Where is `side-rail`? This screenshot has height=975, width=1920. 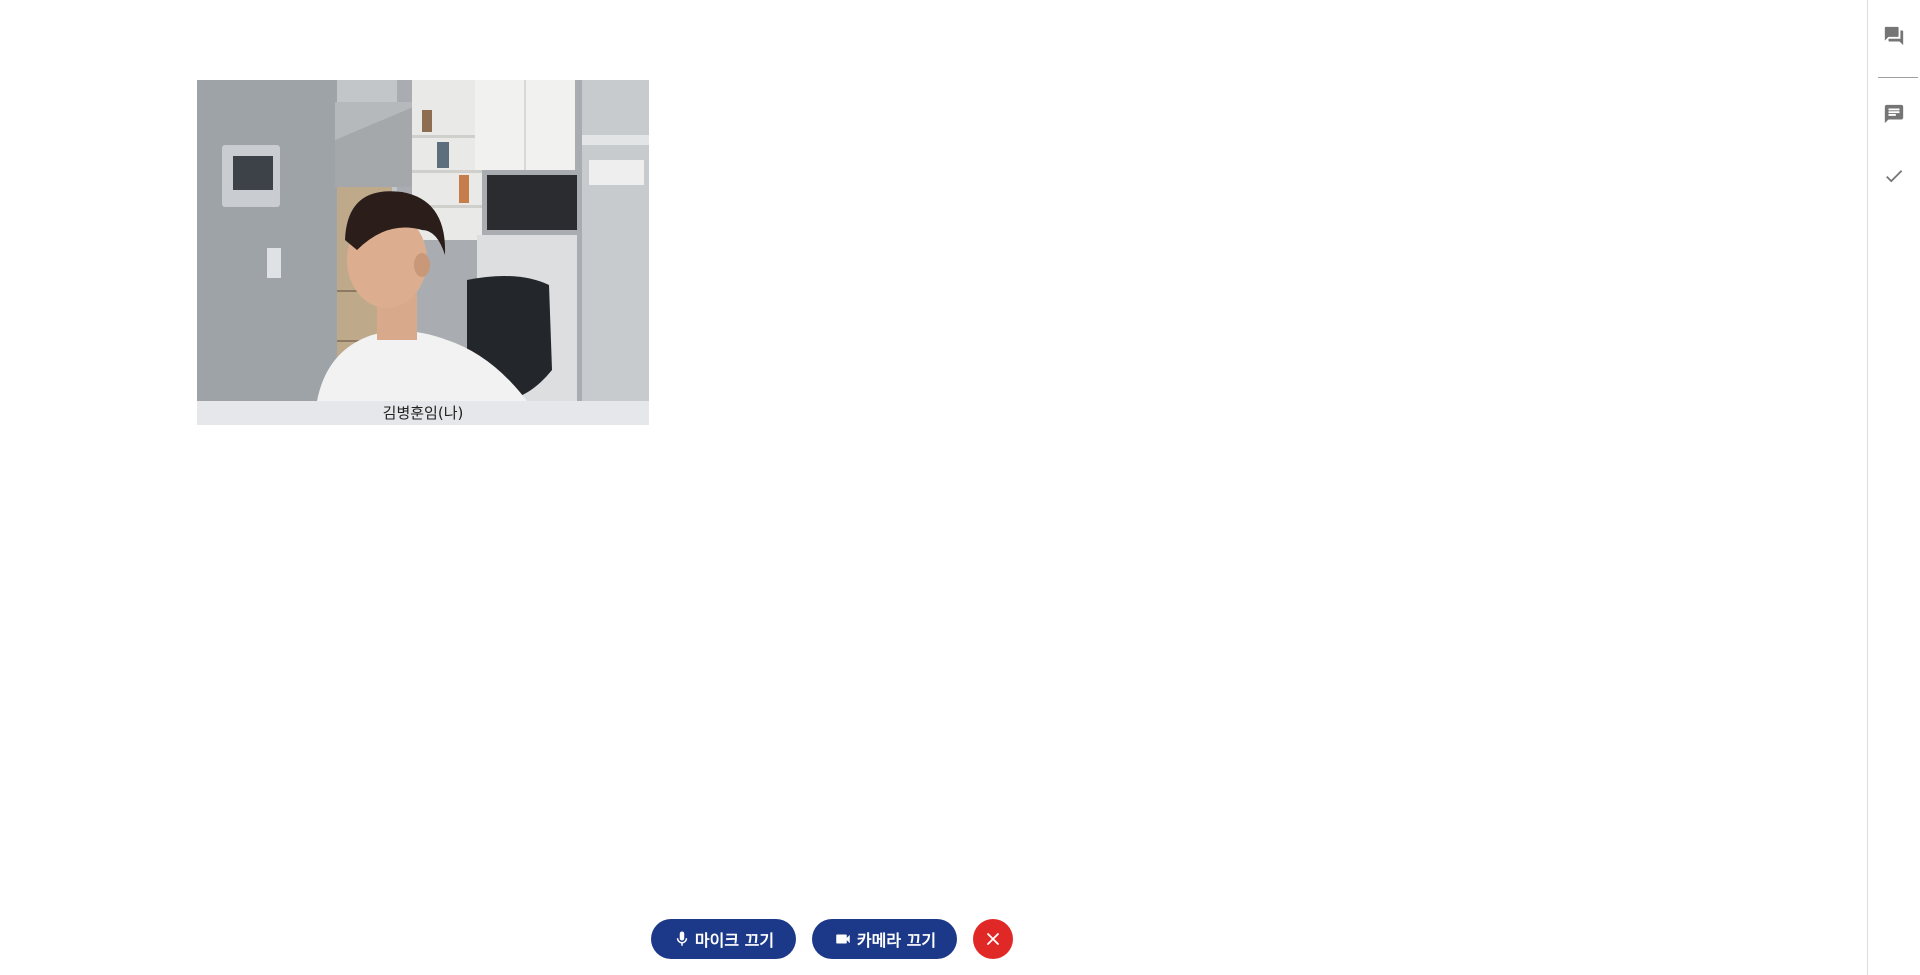 side-rail is located at coordinates (1893, 487).